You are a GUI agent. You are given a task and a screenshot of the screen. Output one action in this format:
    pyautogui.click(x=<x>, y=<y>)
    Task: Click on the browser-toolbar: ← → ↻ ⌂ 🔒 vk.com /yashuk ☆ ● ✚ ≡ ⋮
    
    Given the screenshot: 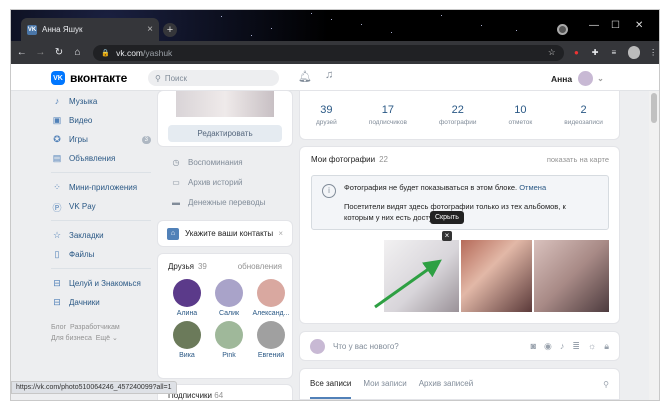 What is the action you would take?
    pyautogui.click(x=335, y=52)
    